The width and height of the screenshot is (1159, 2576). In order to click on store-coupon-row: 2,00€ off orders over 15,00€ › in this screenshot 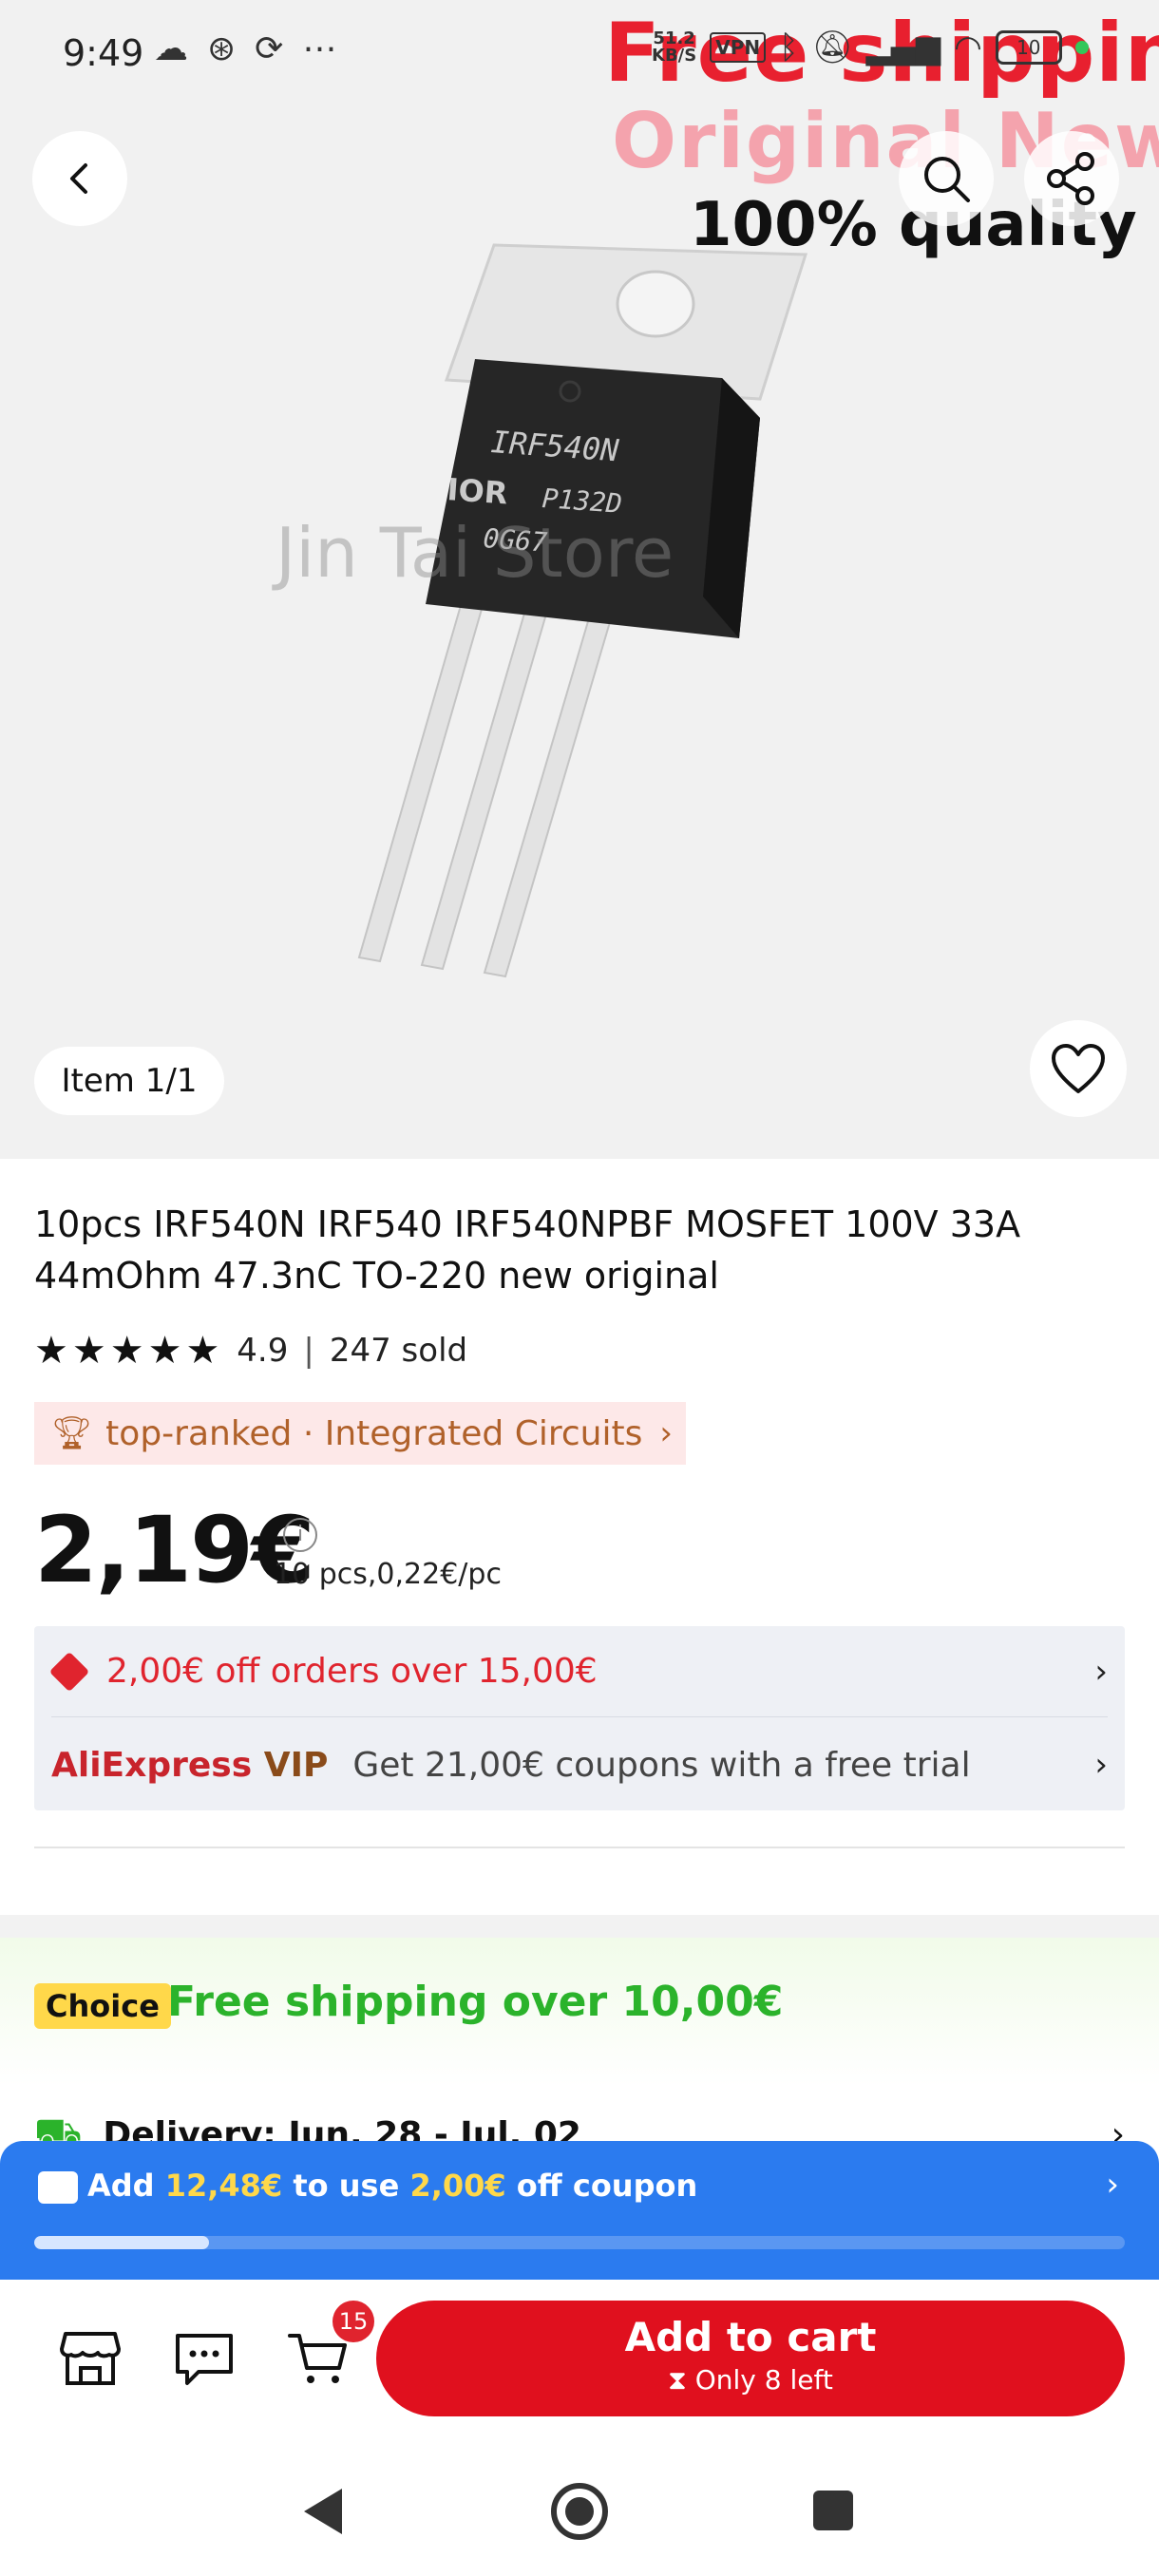, I will do `click(578, 1671)`.